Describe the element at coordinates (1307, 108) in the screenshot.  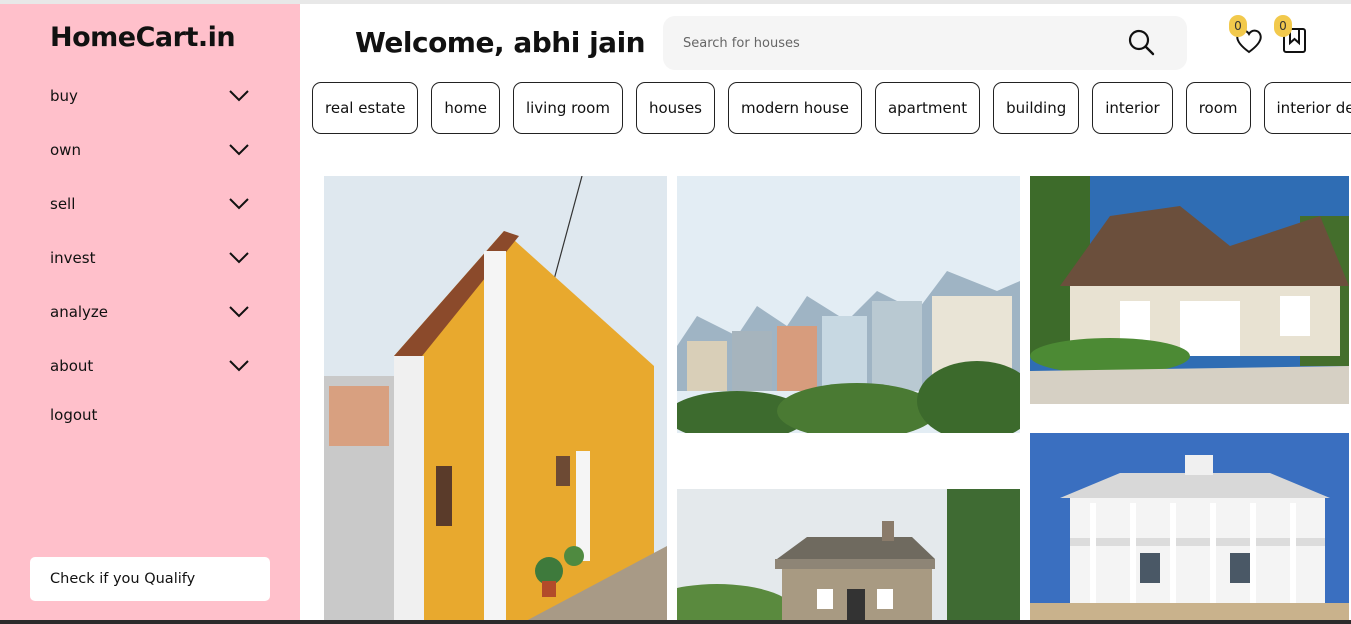
I see `tag-interior-design: interior design` at that location.